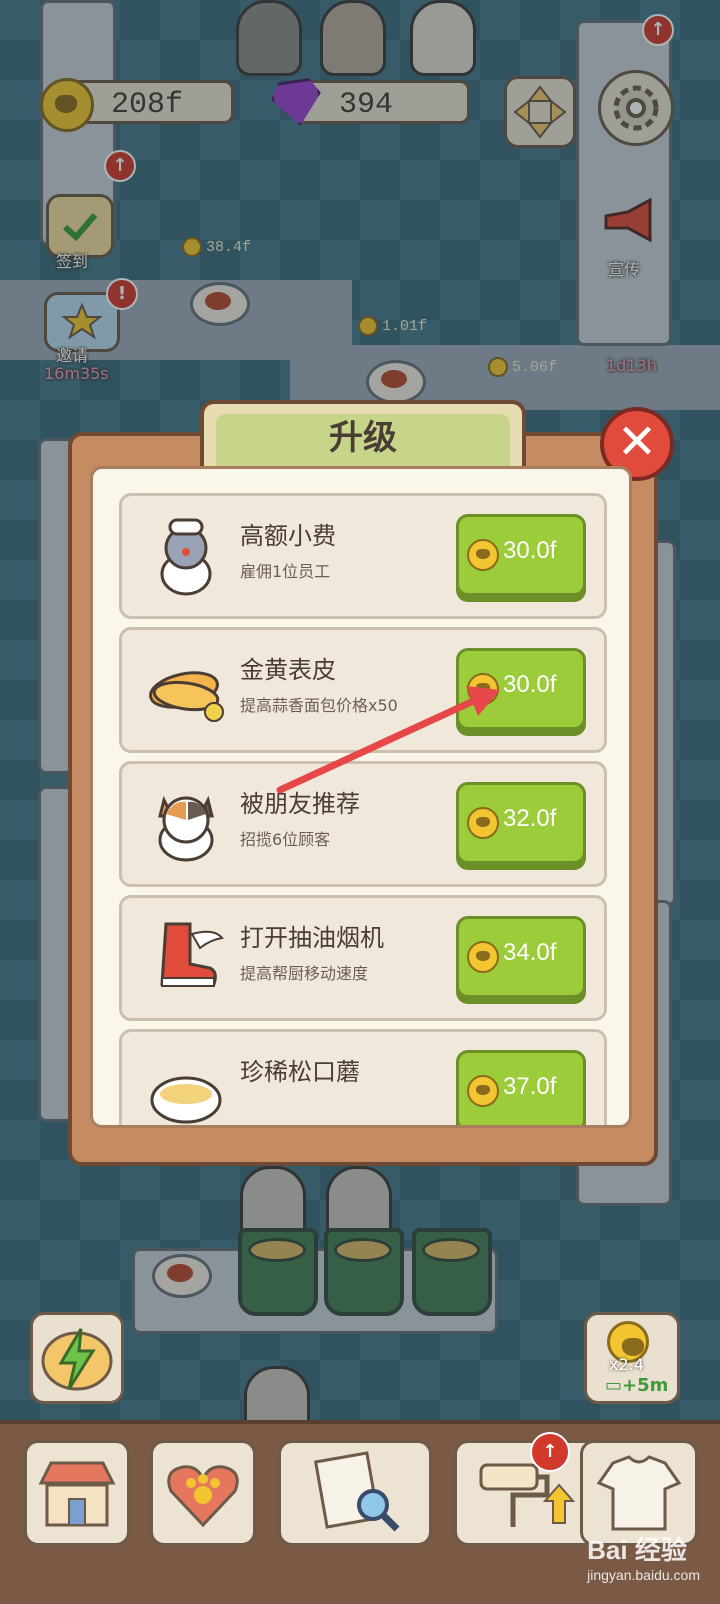 This screenshot has height=1604, width=720. I want to click on upgrade-desc: 雇佣1位员工, so click(285, 571).